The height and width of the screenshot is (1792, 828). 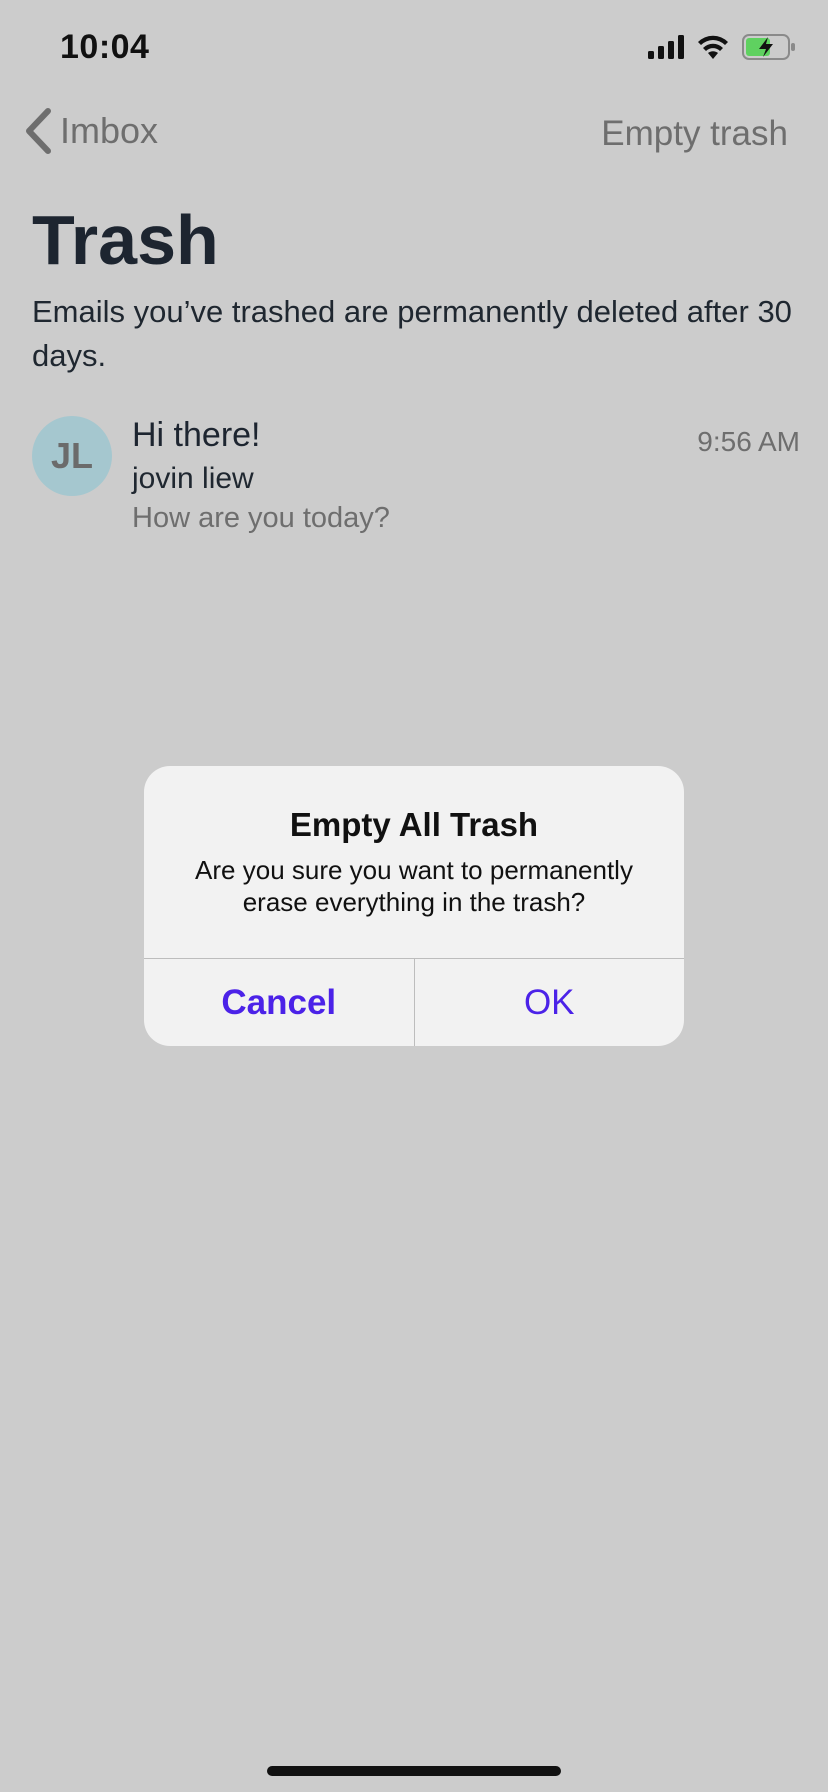 I want to click on home-indicator, so click(x=414, y=1771).